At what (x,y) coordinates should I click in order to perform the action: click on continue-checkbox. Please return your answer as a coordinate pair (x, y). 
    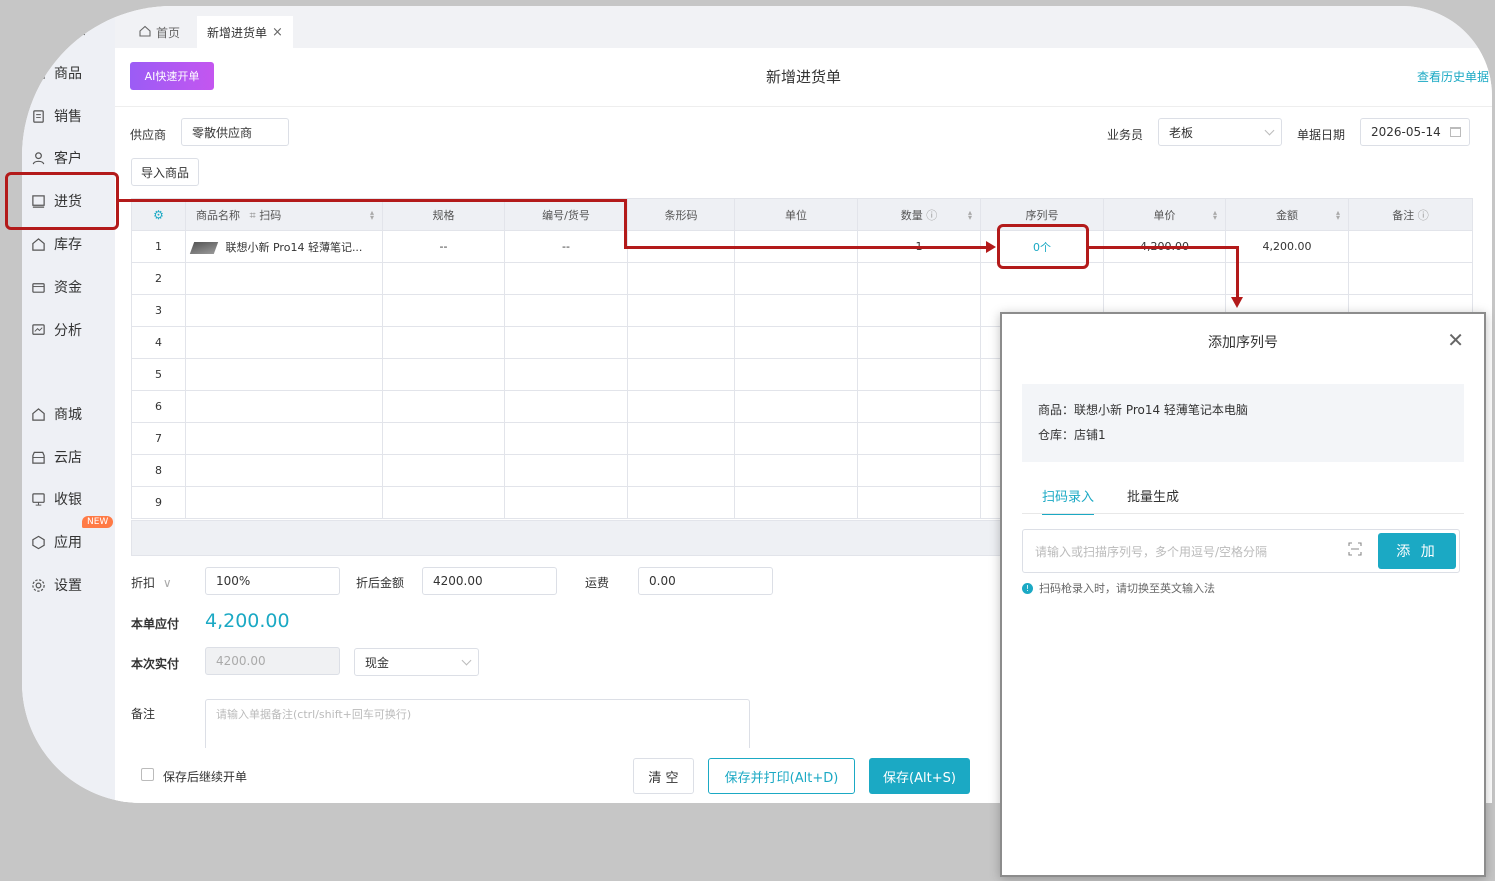
    Looking at the image, I should click on (147, 774).